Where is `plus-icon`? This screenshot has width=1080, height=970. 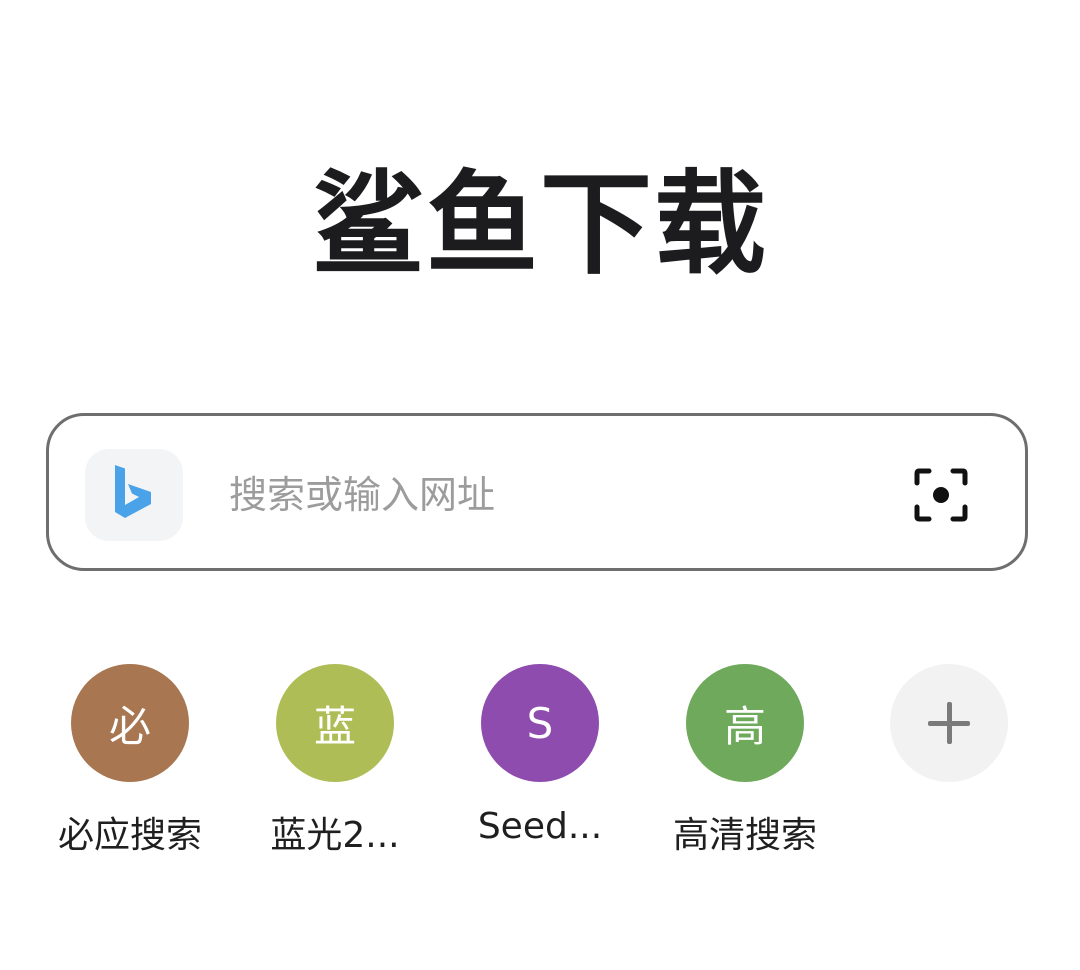 plus-icon is located at coordinates (949, 723).